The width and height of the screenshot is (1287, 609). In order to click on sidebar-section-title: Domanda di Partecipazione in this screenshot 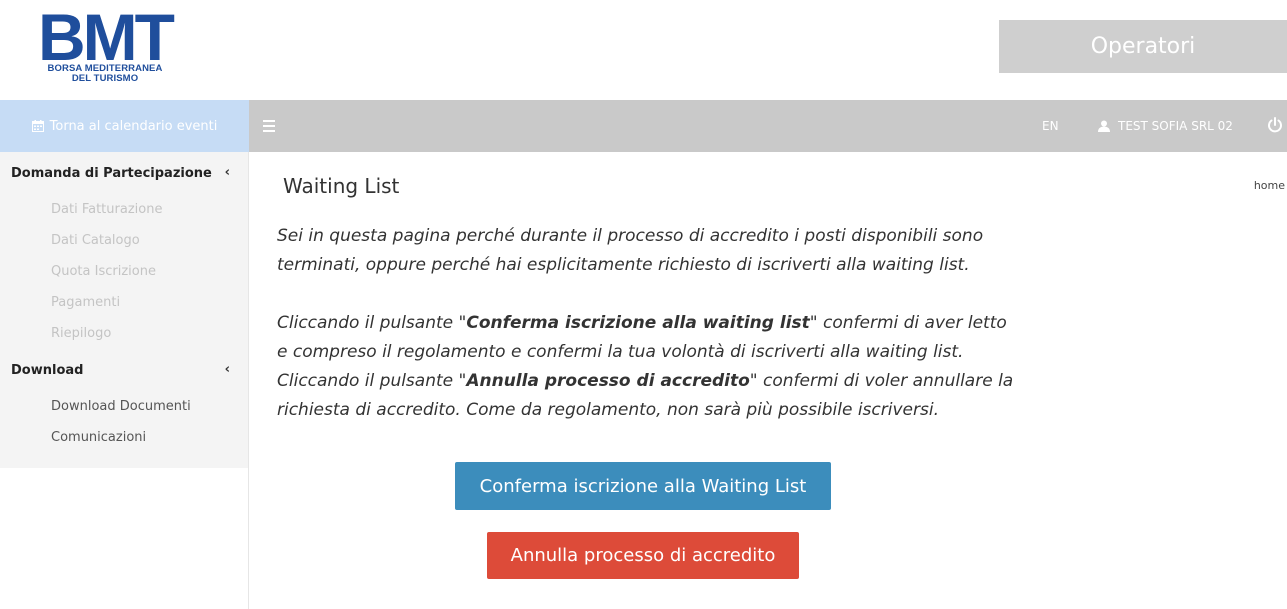, I will do `click(111, 173)`.